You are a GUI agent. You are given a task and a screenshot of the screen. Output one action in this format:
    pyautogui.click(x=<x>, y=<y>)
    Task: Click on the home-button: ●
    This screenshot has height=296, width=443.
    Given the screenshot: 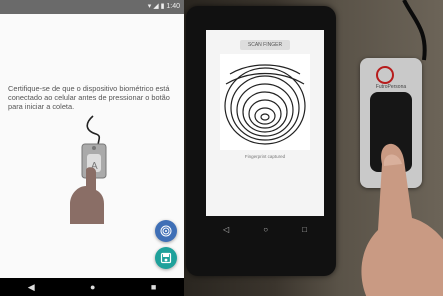 What is the action you would take?
    pyautogui.click(x=92, y=287)
    